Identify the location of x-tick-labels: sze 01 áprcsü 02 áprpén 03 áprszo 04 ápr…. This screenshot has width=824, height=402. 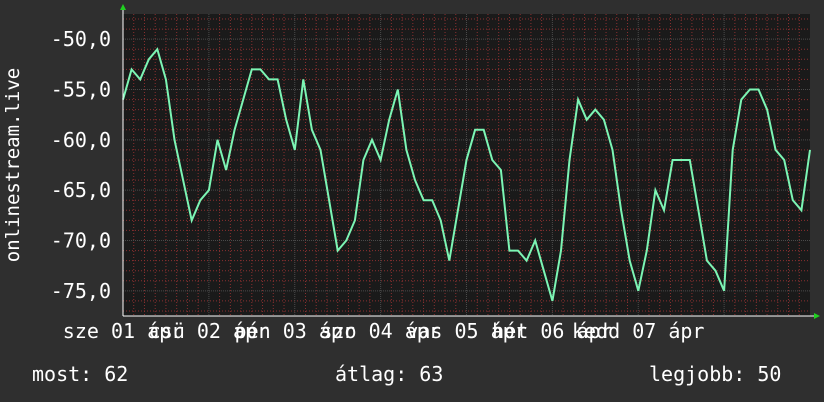
(384, 331).